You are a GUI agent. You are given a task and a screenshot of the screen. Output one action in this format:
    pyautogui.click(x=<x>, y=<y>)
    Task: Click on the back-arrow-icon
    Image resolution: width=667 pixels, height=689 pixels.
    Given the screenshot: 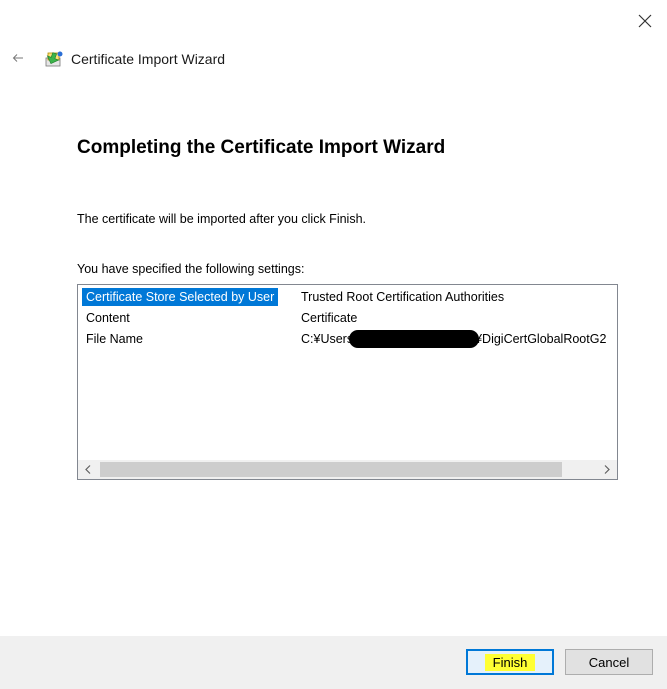 What is the action you would take?
    pyautogui.click(x=17, y=58)
    